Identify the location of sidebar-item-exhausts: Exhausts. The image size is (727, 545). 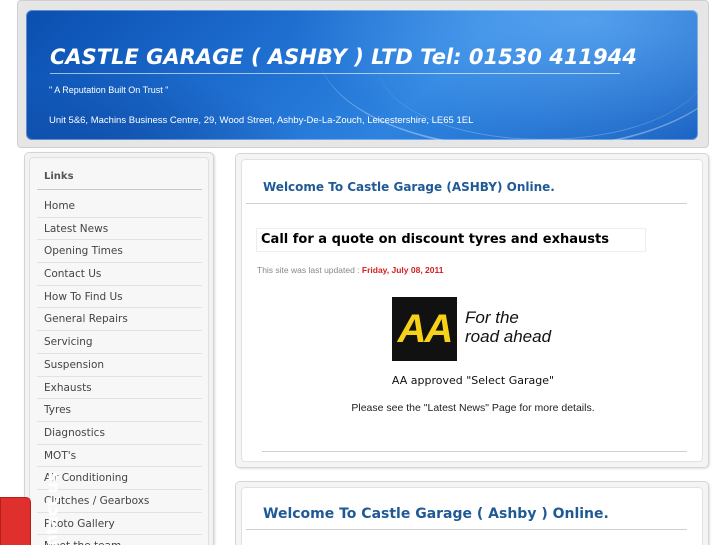
(119, 388).